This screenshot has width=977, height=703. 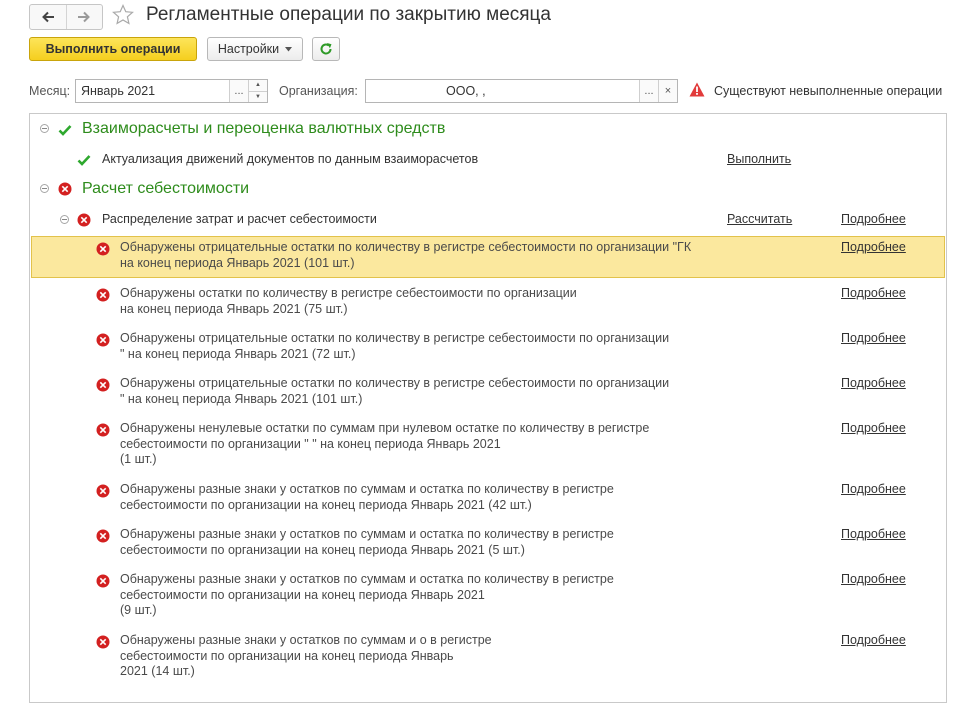 I want to click on arrow-left-icon, so click(x=47, y=17).